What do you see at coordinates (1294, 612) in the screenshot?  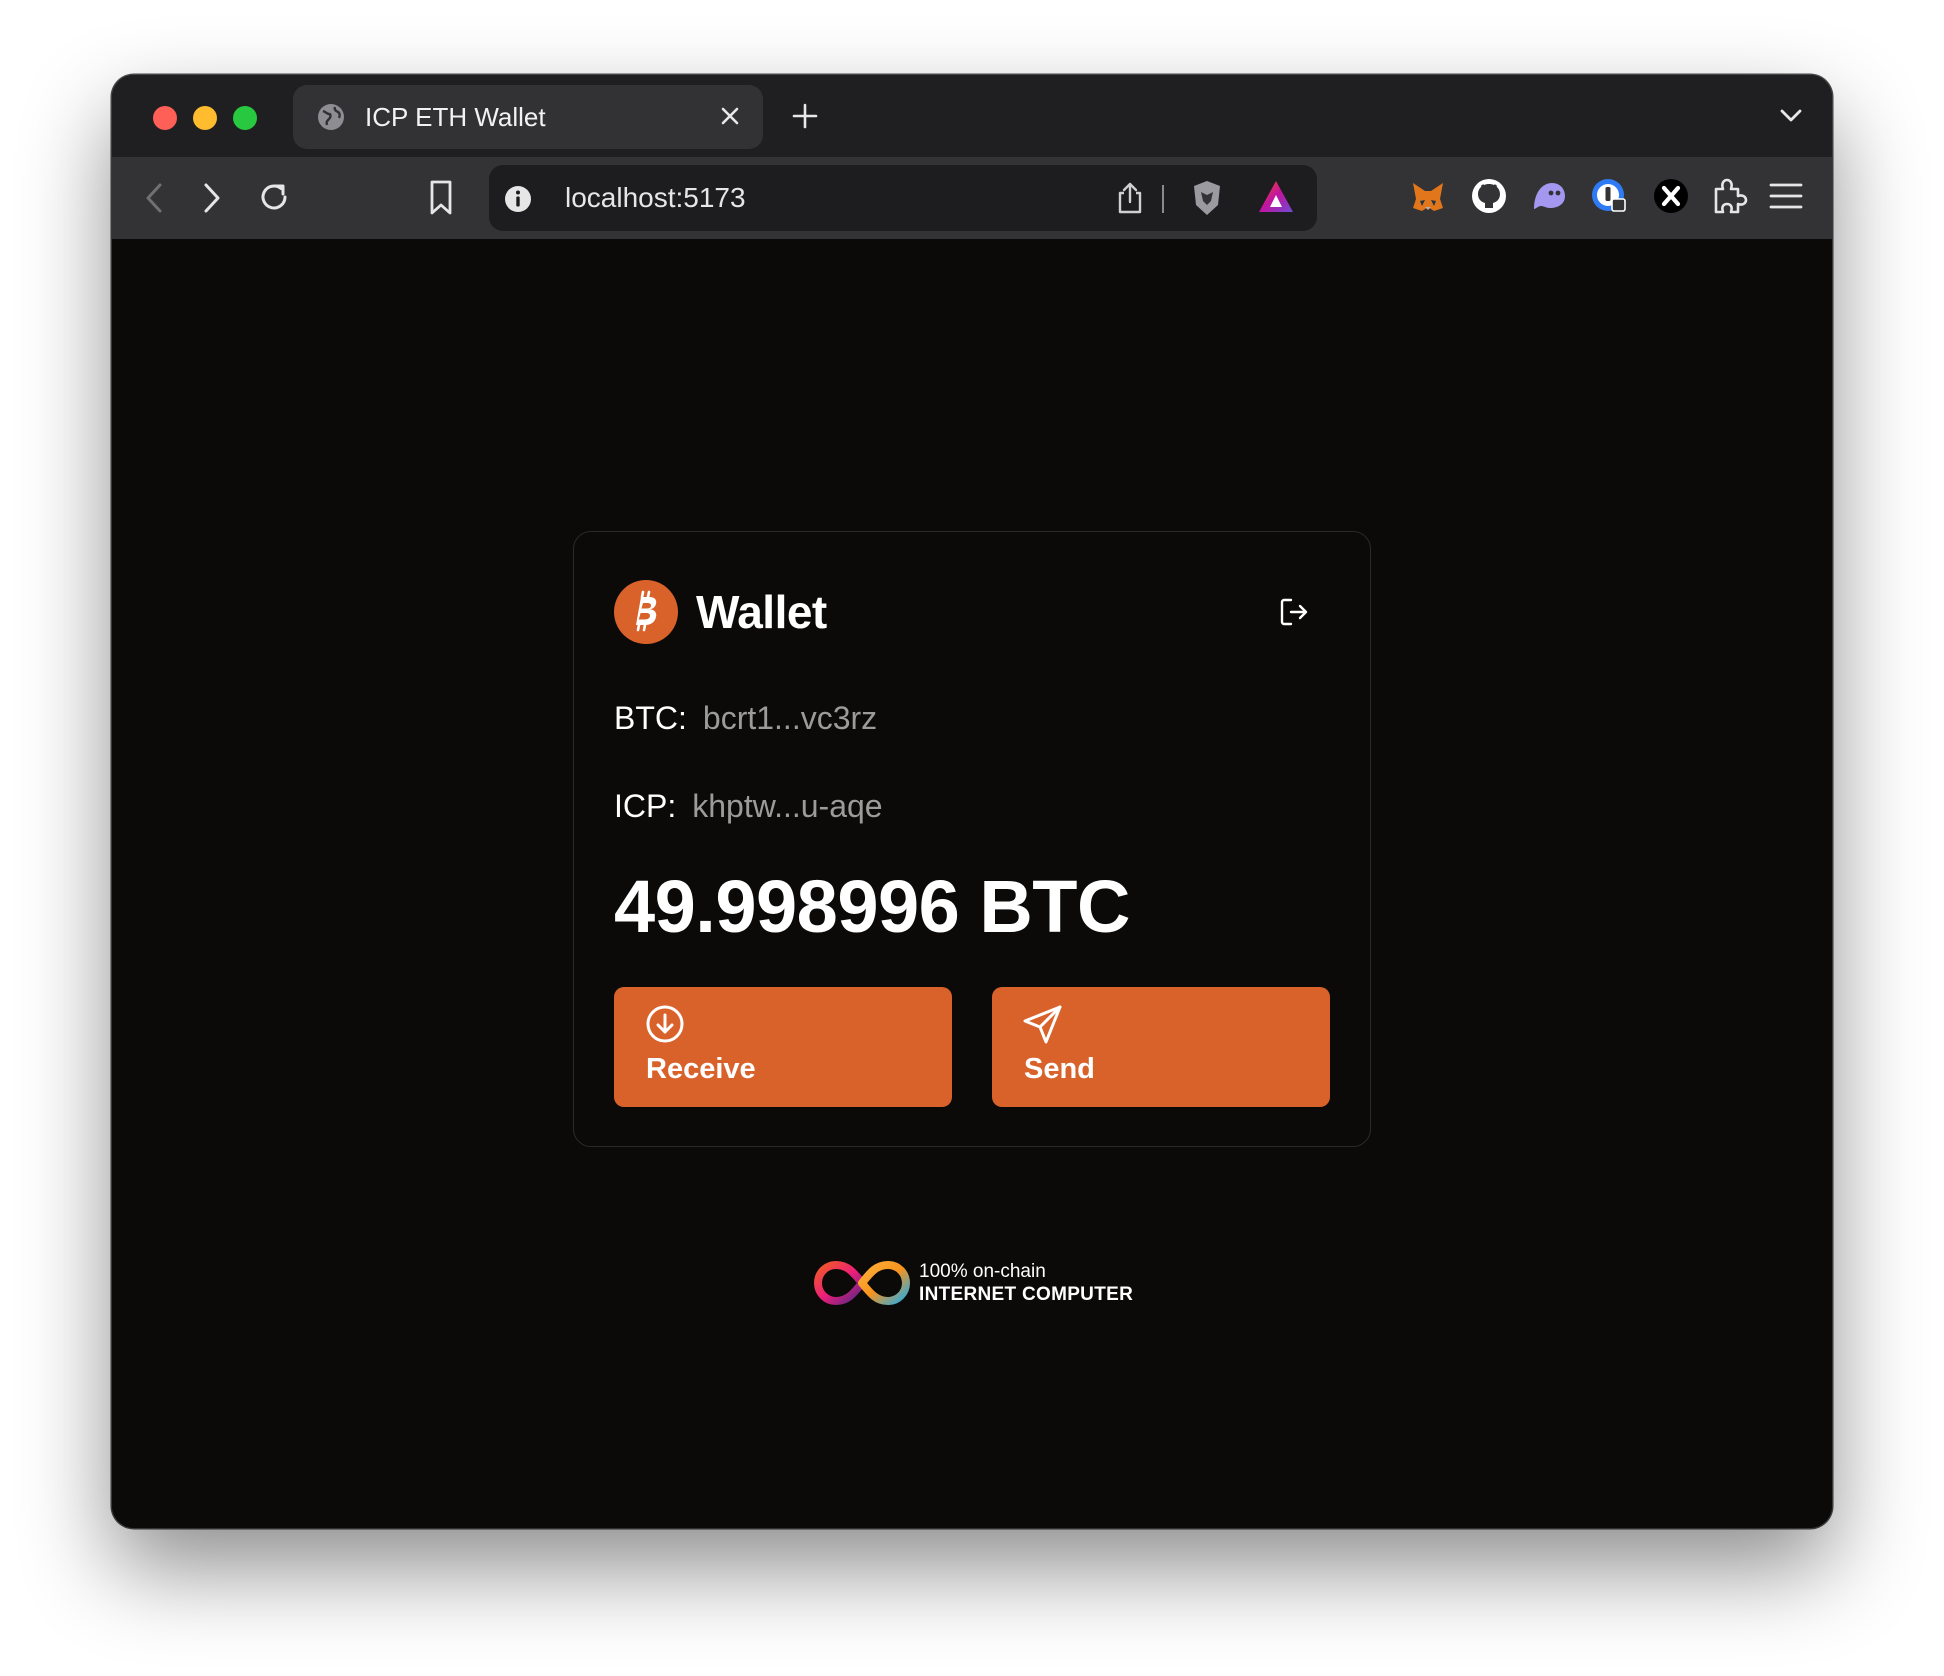 I see `logout-icon` at bounding box center [1294, 612].